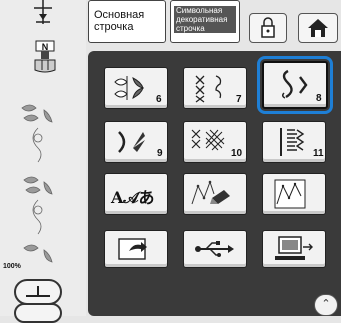 The height and width of the screenshot is (323, 341). What do you see at coordinates (45, 47) in the screenshot?
I see `svg-text: N` at bounding box center [45, 47].